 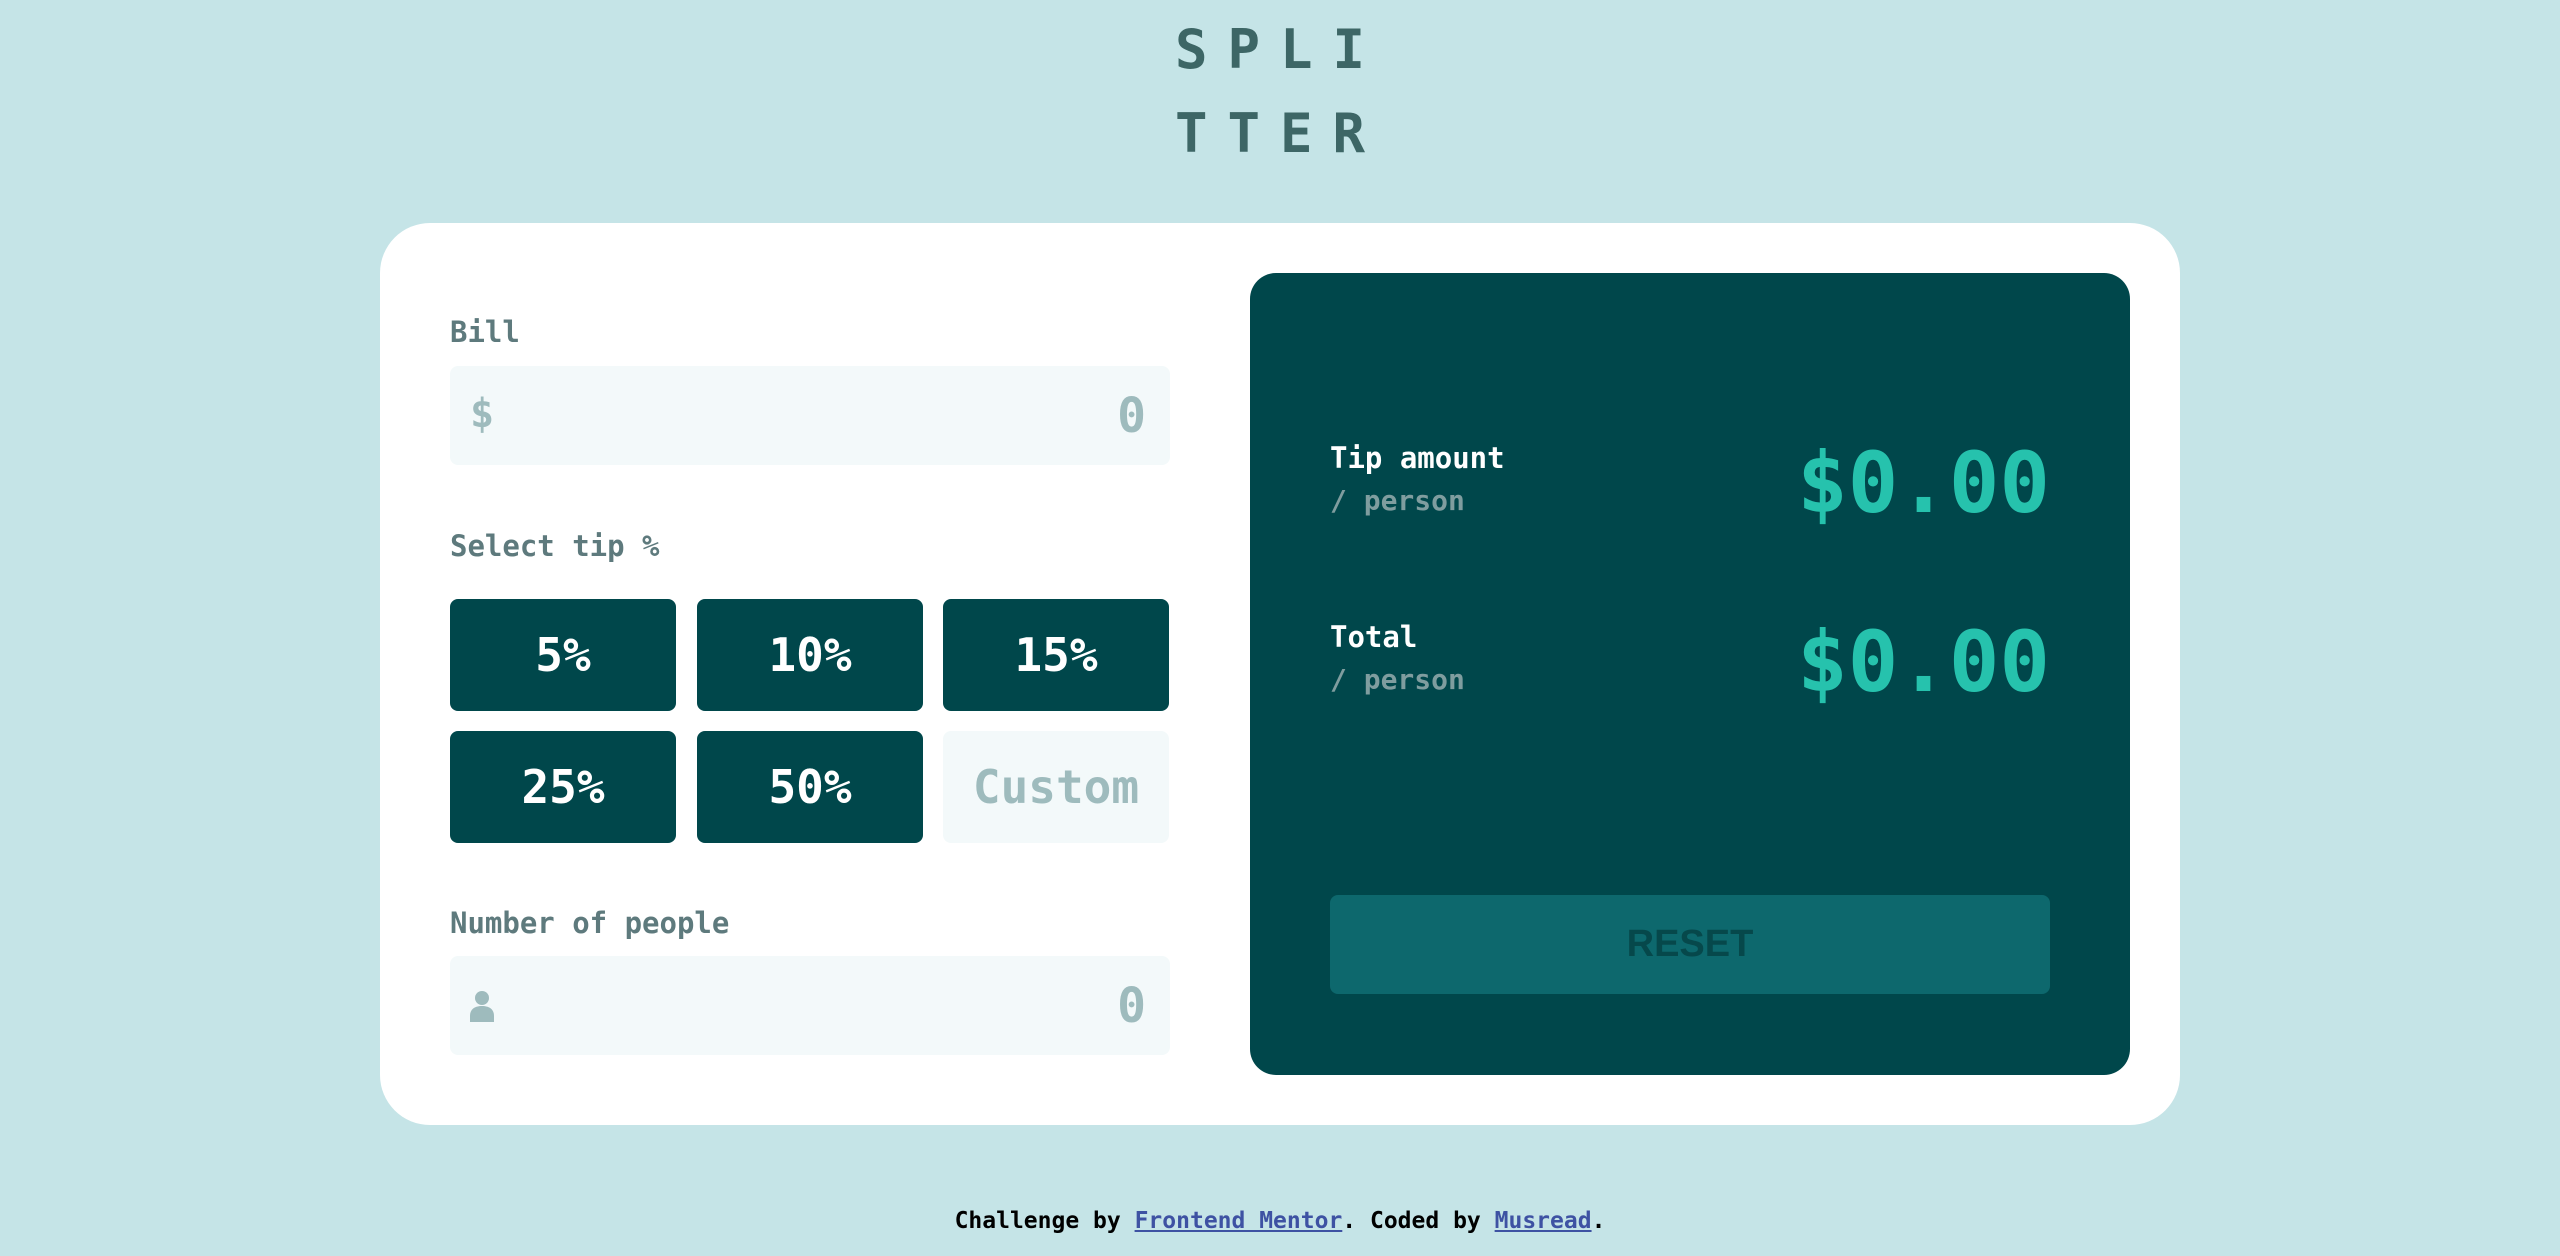 I want to click on total-value: $0.00, so click(x=1923, y=662).